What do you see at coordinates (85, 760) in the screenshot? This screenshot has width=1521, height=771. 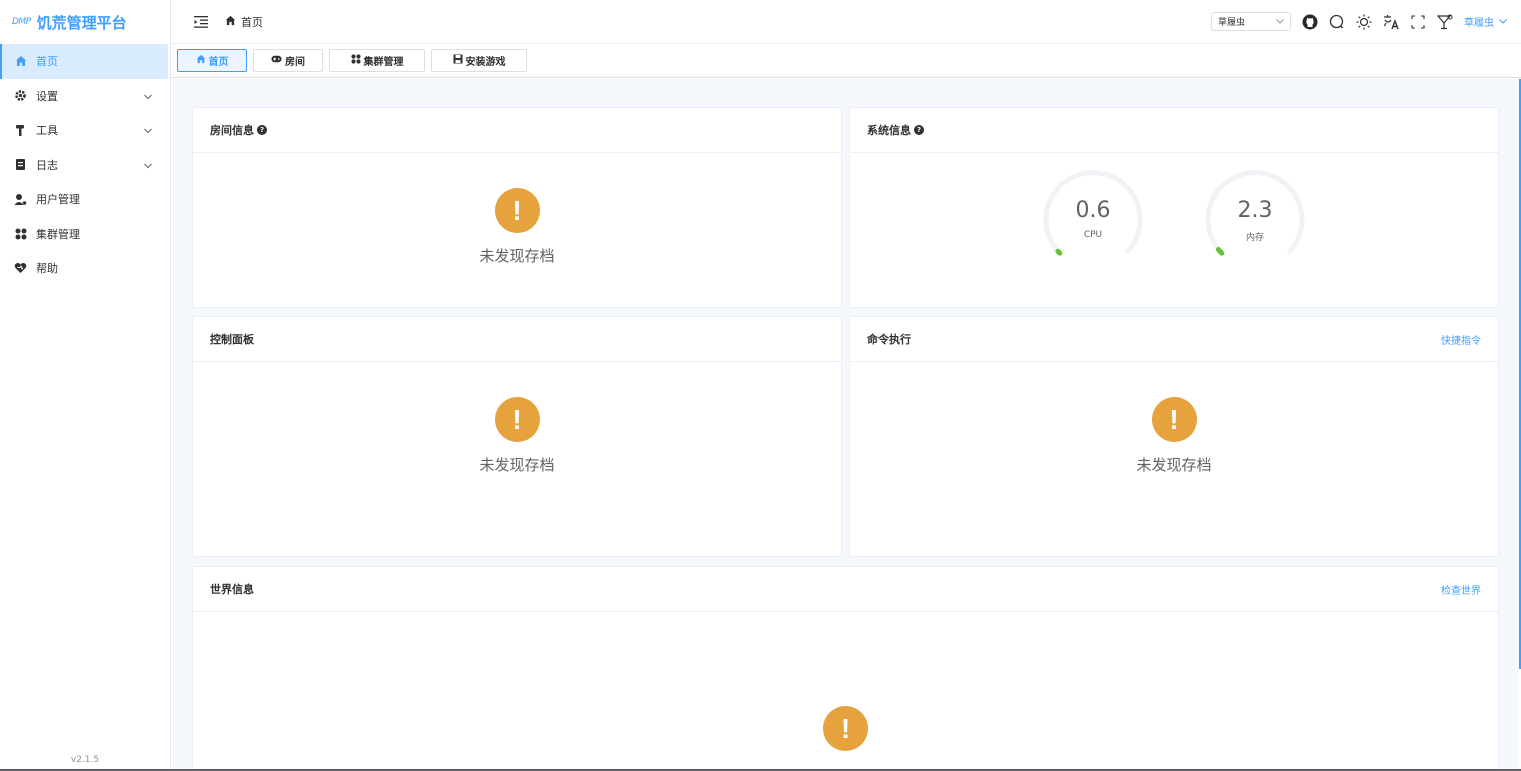 I see `app-version: v2.1.5` at bounding box center [85, 760].